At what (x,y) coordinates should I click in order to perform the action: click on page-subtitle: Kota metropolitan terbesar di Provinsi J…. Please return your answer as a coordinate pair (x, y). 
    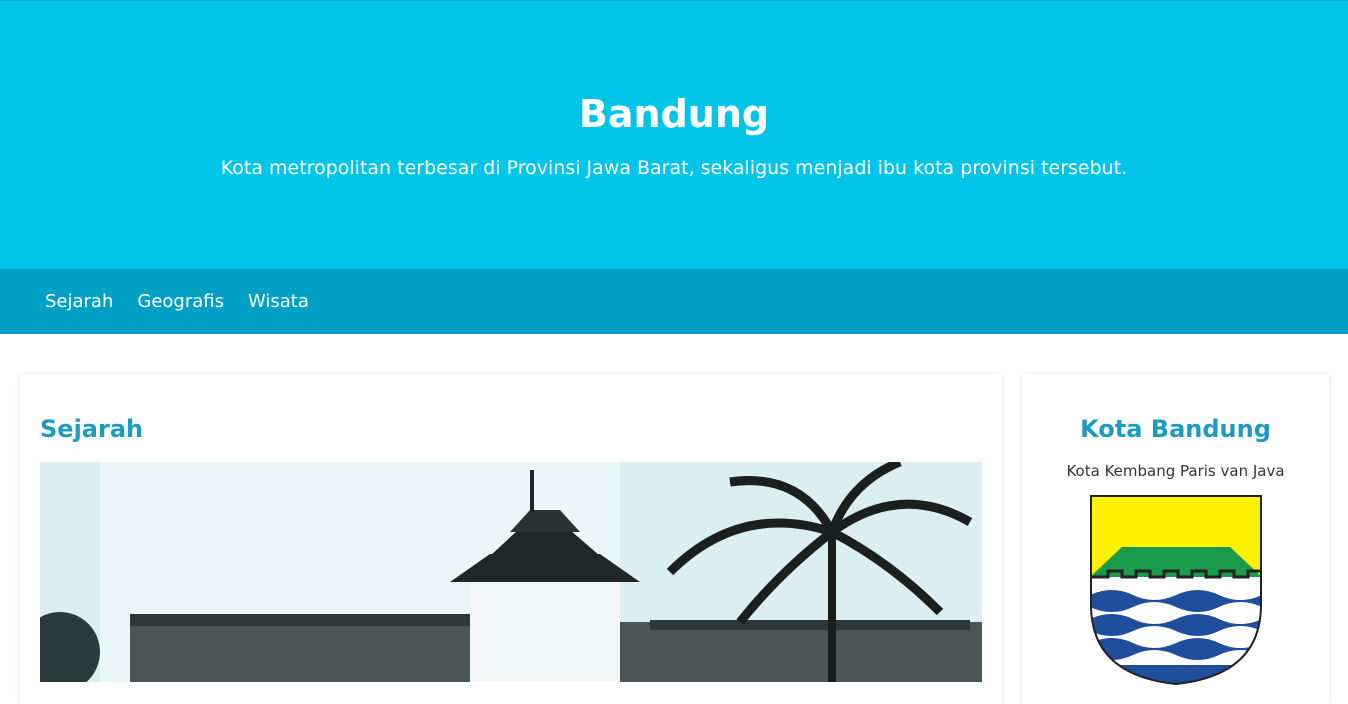
    Looking at the image, I should click on (674, 168).